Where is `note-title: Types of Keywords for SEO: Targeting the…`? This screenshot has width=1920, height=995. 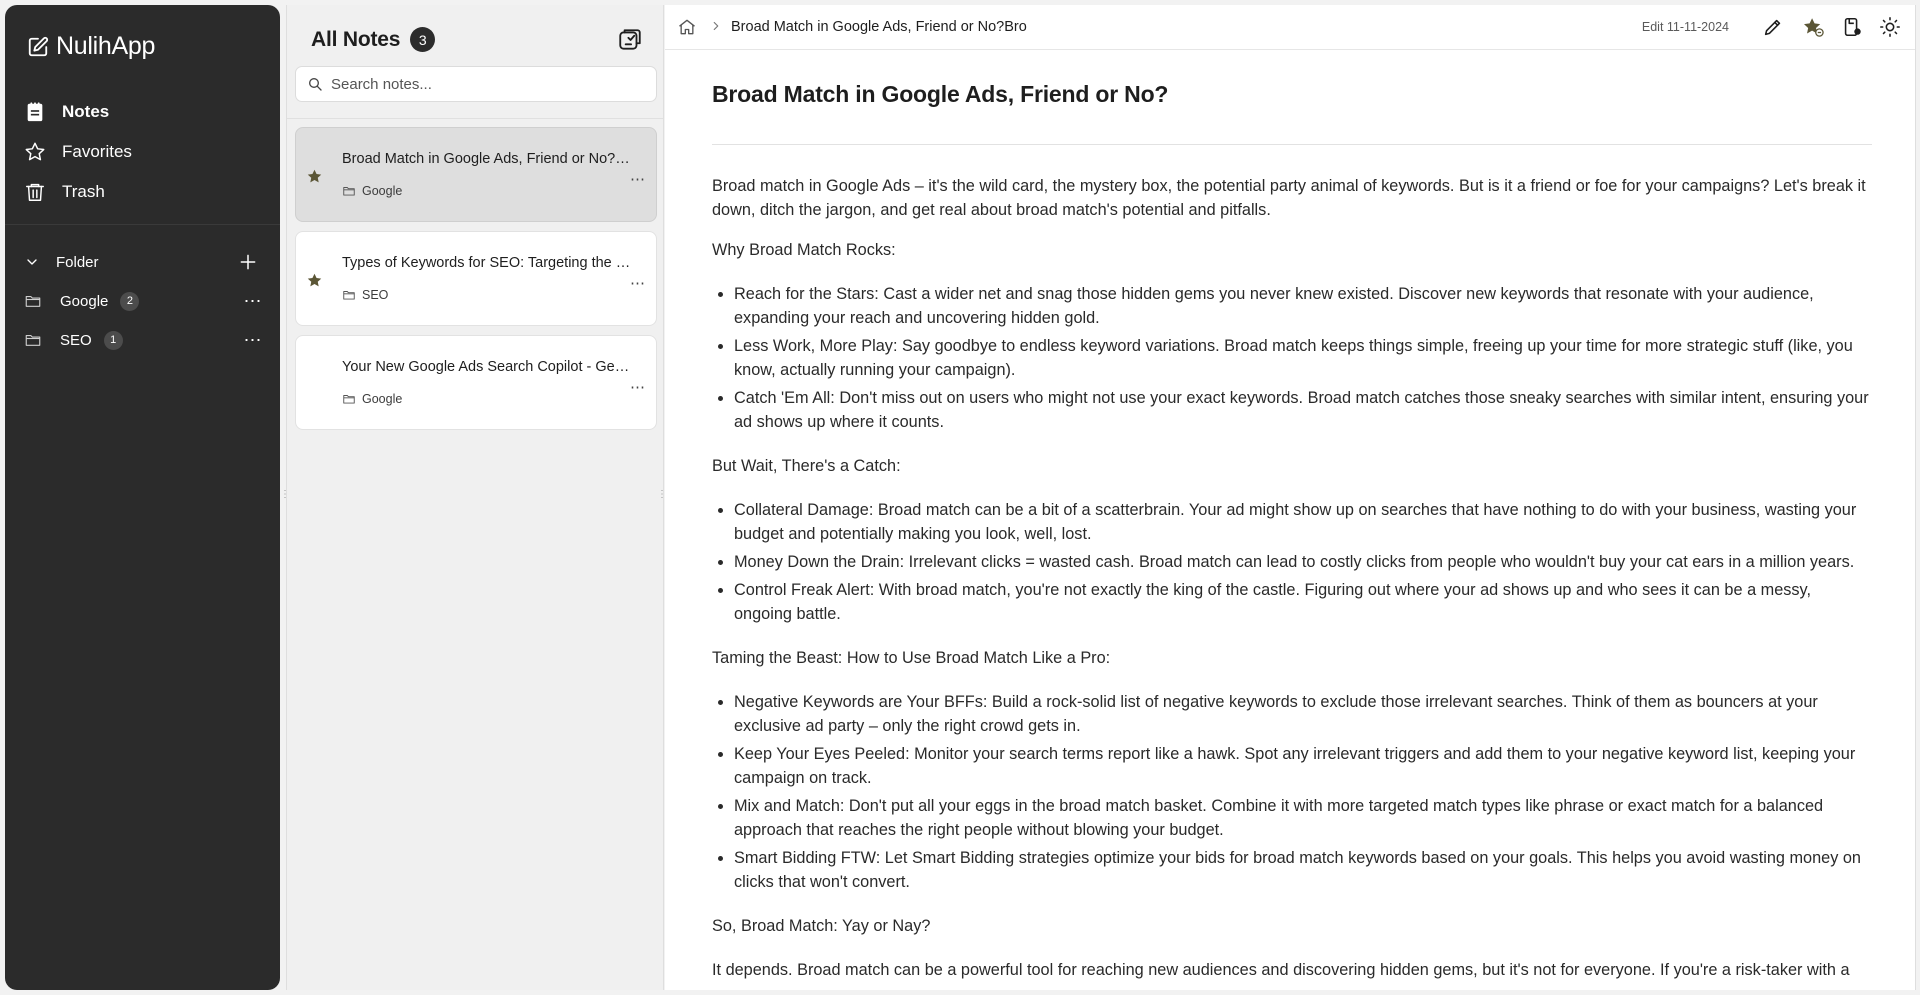 note-title: Types of Keywords for SEO: Targeting the… is located at coordinates (487, 263).